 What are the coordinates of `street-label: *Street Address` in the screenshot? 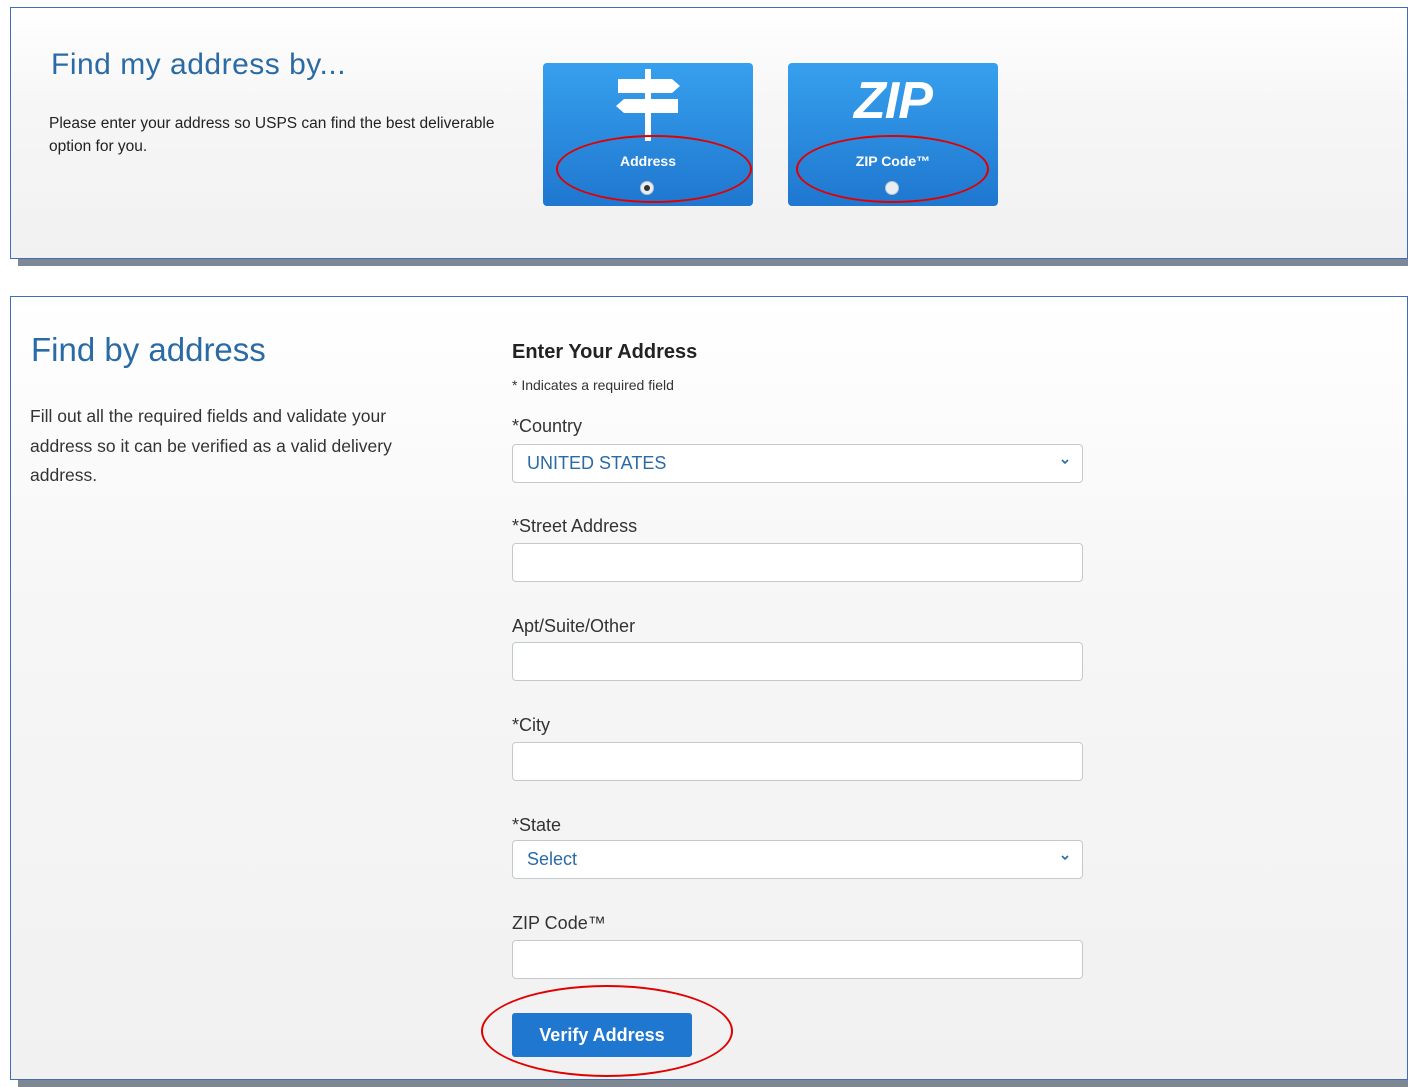 It's located at (575, 526).